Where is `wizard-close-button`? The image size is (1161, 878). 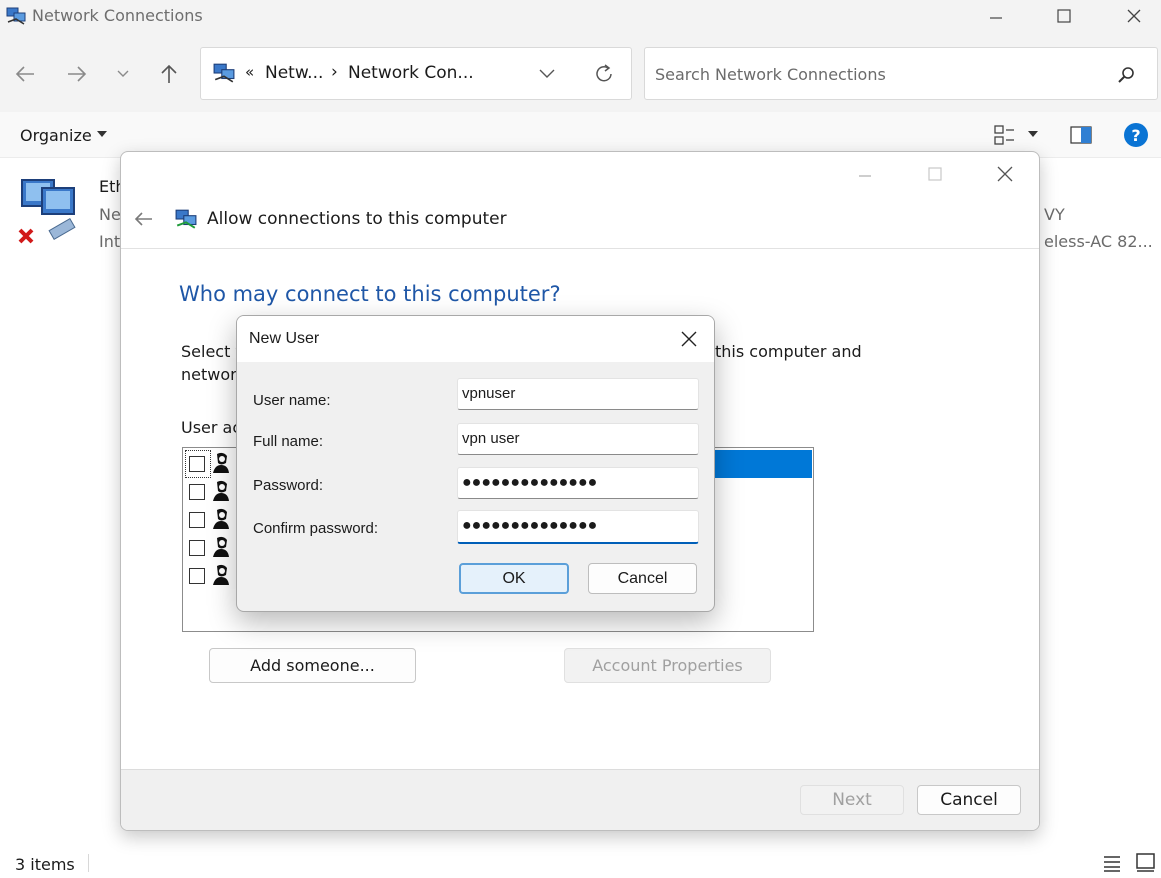 wizard-close-button is located at coordinates (1005, 174).